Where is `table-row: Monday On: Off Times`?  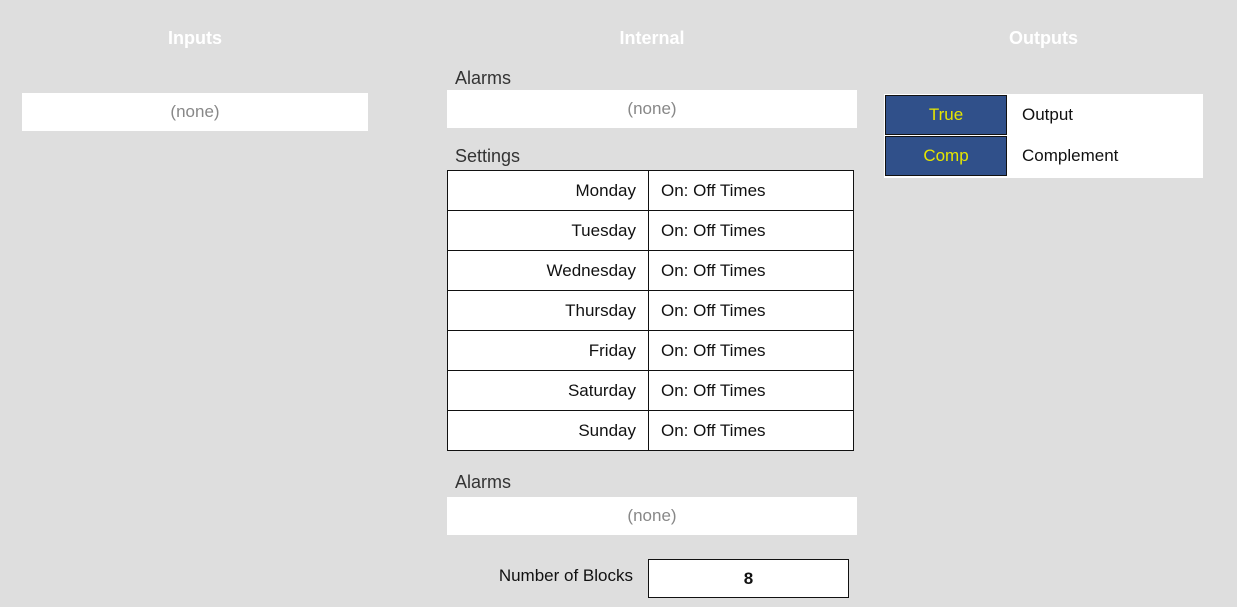 table-row: Monday On: Off Times is located at coordinates (650, 190).